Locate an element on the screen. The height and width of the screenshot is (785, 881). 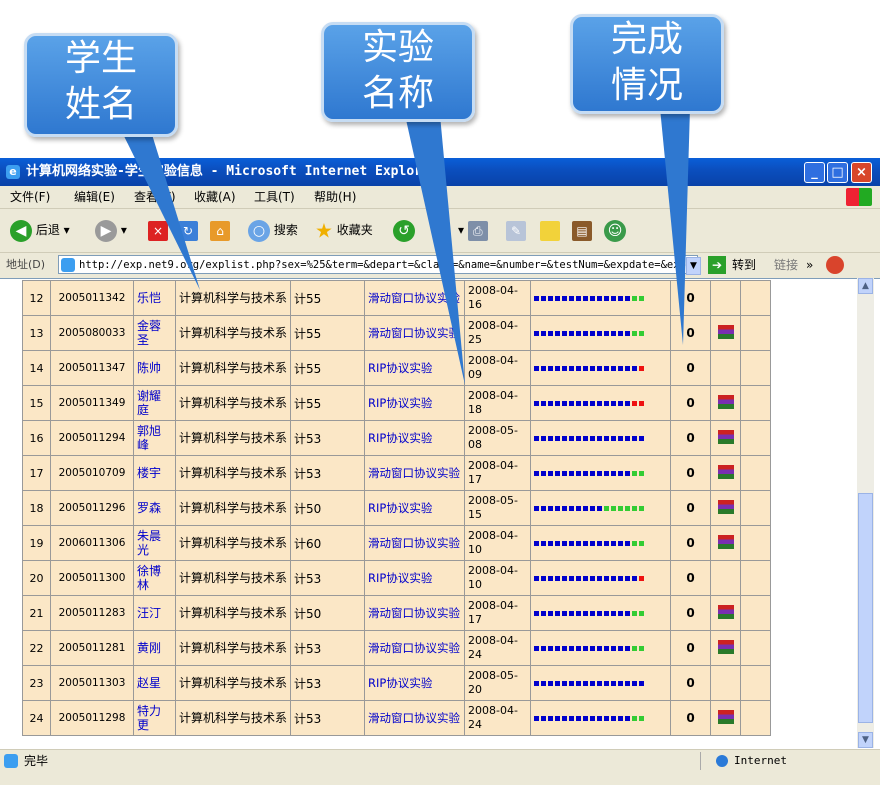
status-page-icon is located at coordinates (11, 761).